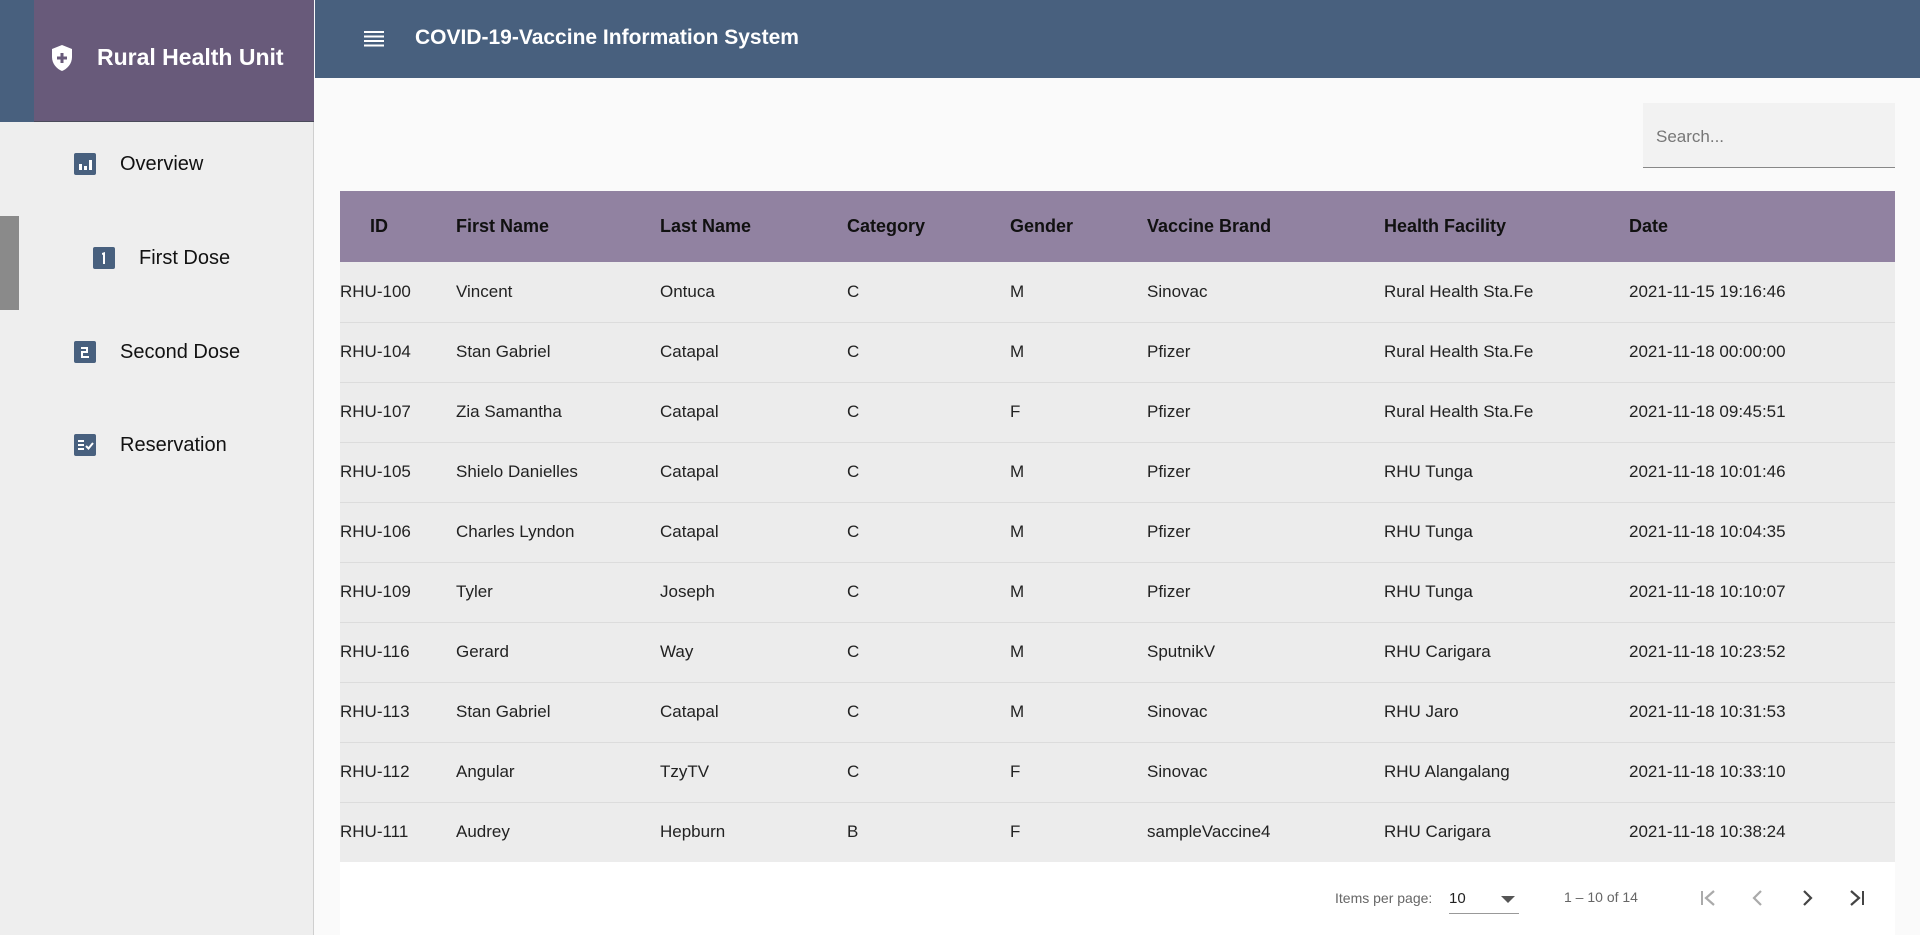  Describe the element at coordinates (1265, 226) in the screenshot. I see `column-header-vaccine-brand: Vaccine Brand` at that location.